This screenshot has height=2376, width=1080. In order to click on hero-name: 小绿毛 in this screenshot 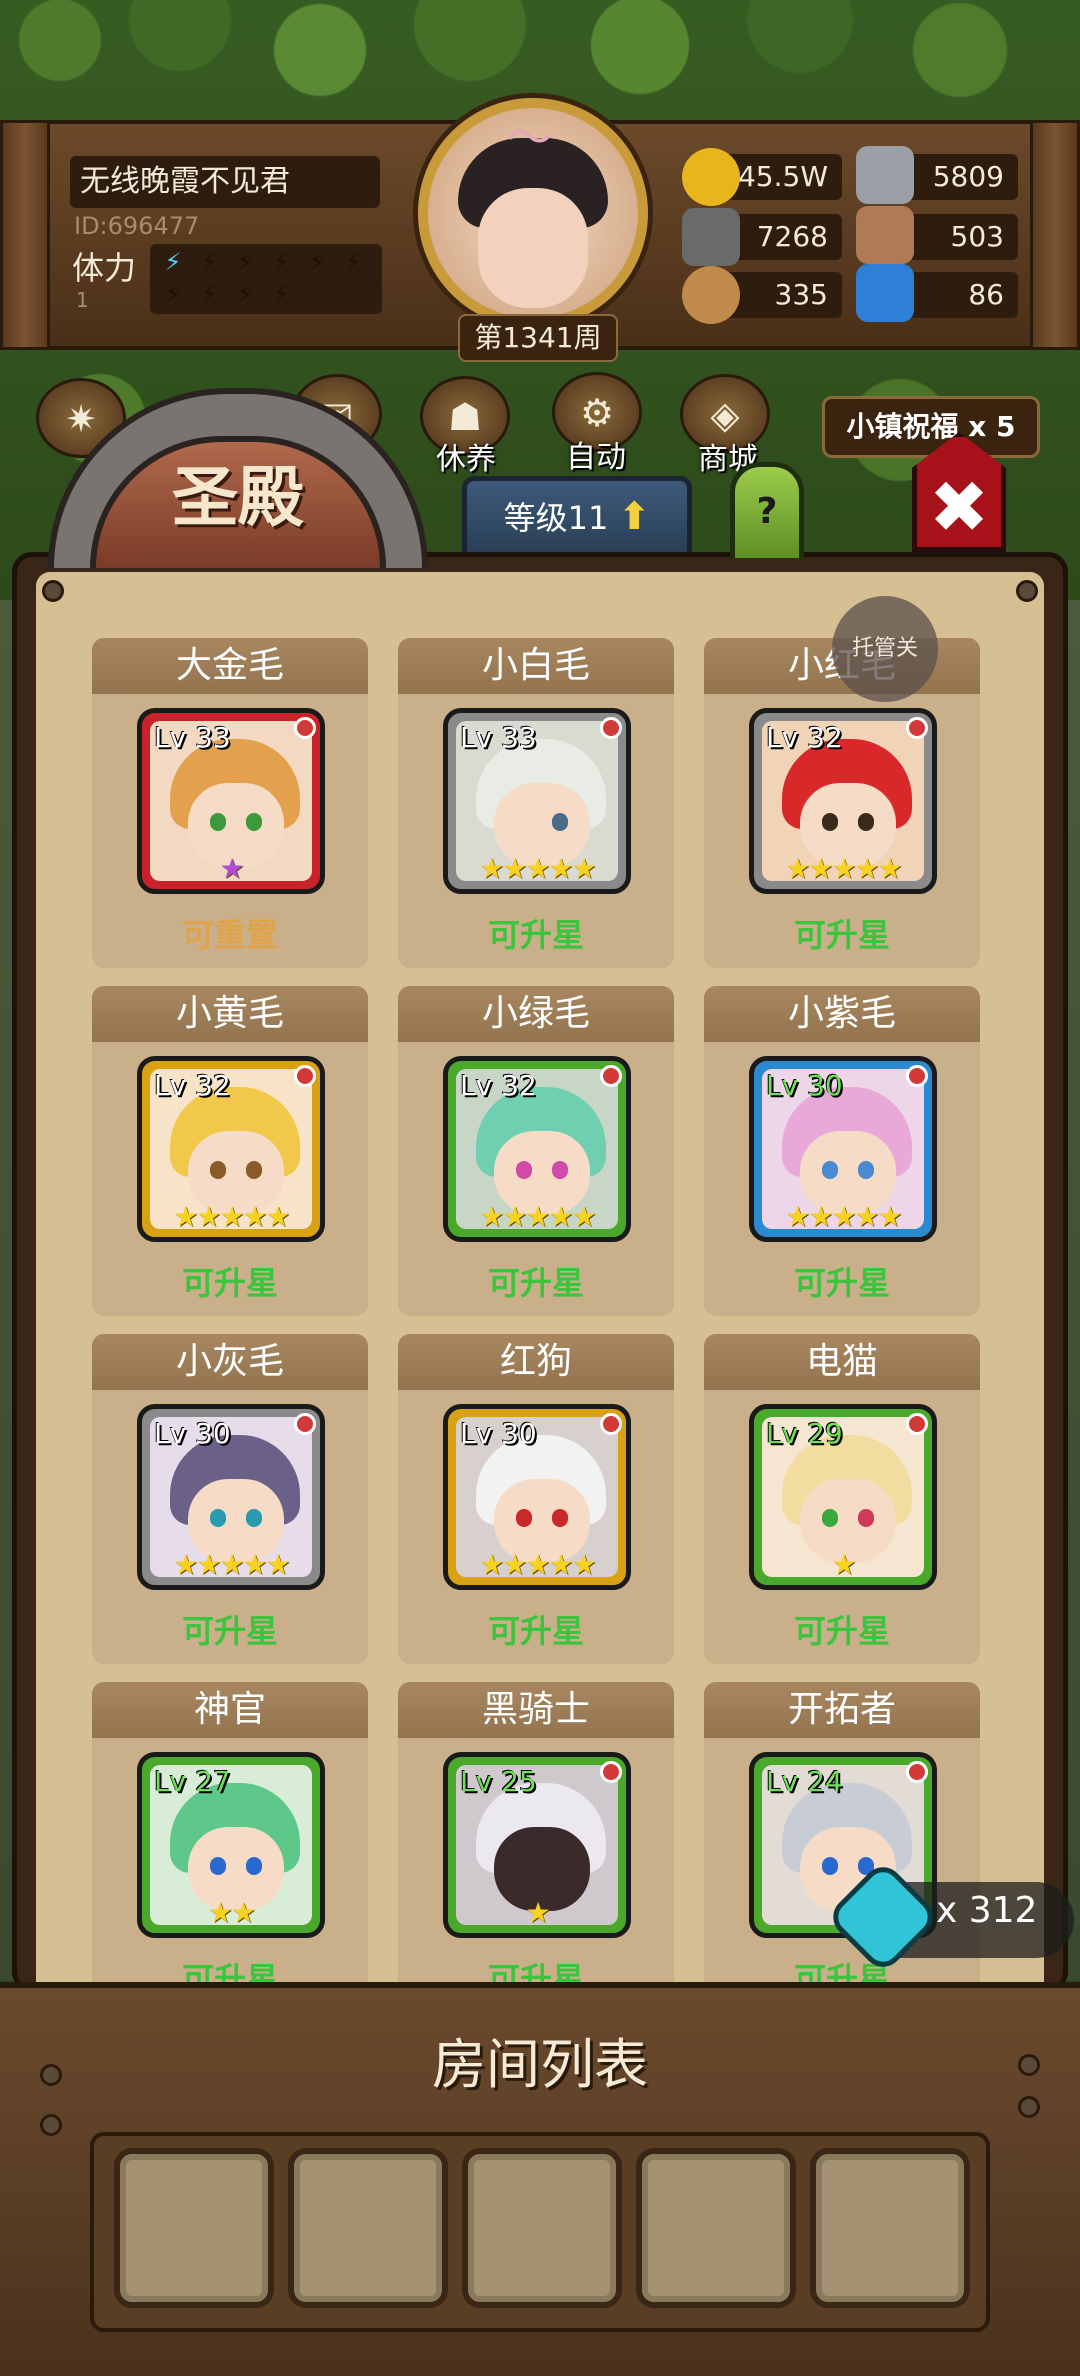, I will do `click(536, 1014)`.